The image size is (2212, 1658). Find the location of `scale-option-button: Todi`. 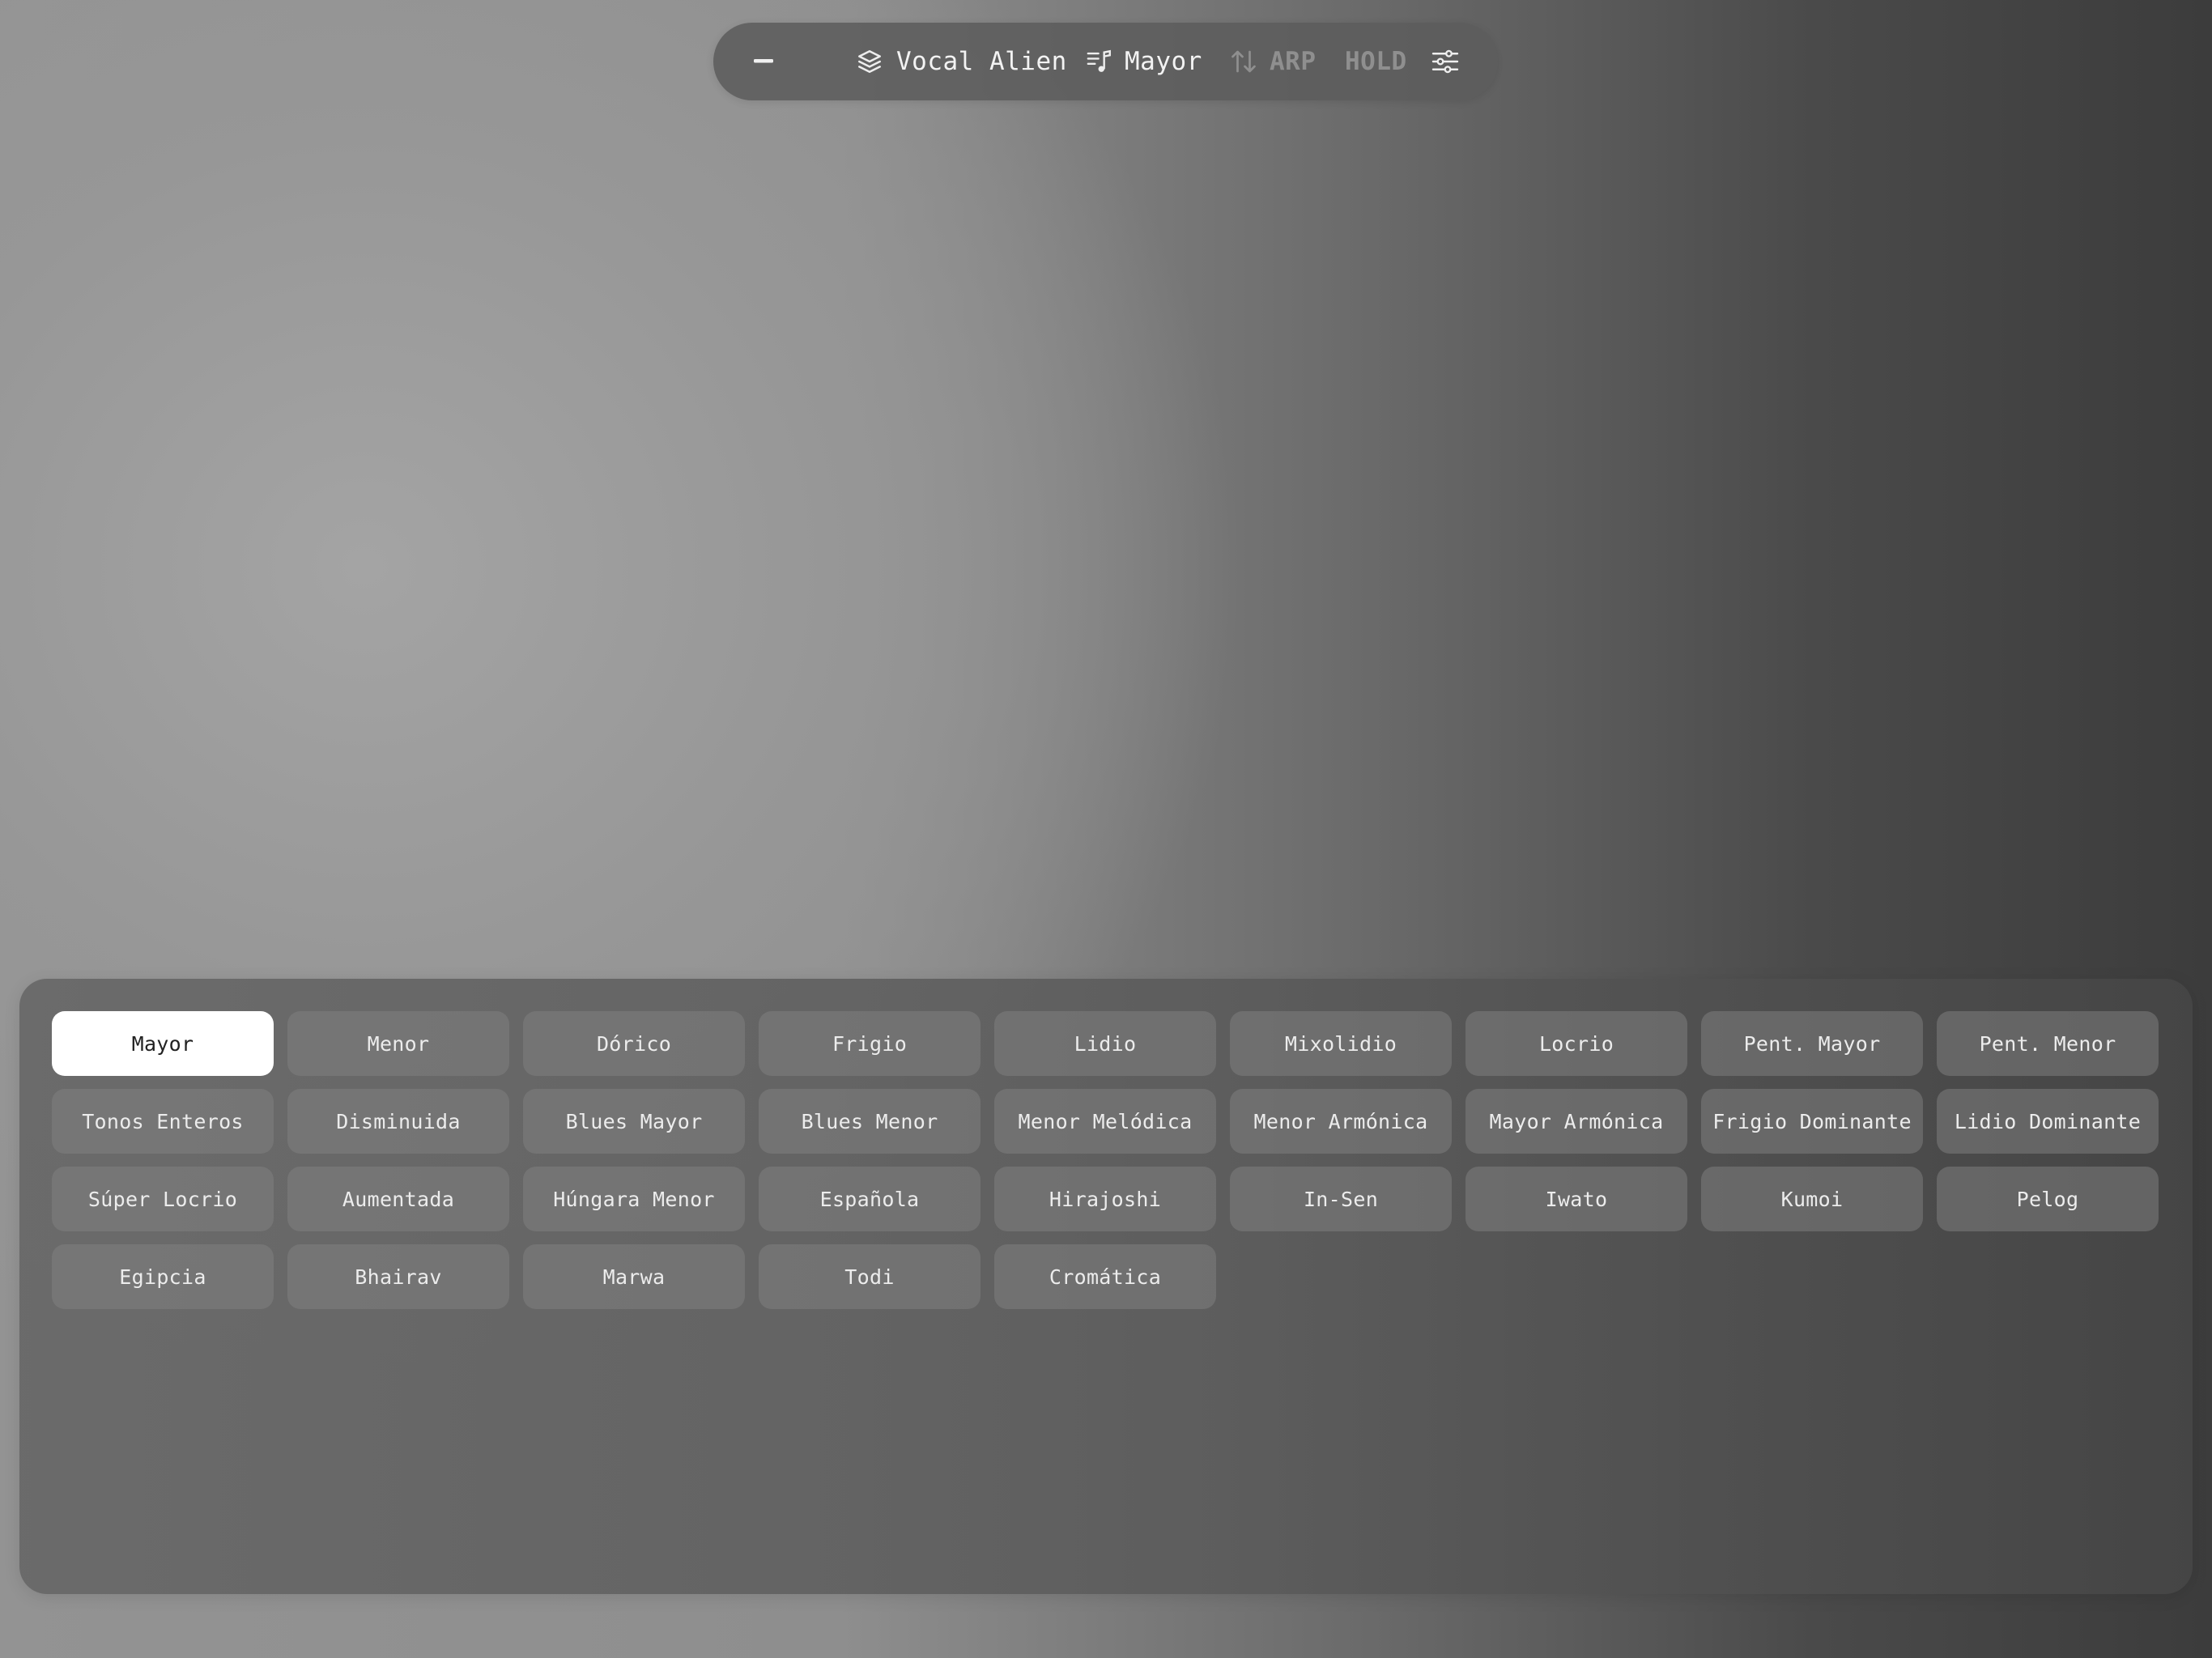

scale-option-button: Todi is located at coordinates (870, 1276).